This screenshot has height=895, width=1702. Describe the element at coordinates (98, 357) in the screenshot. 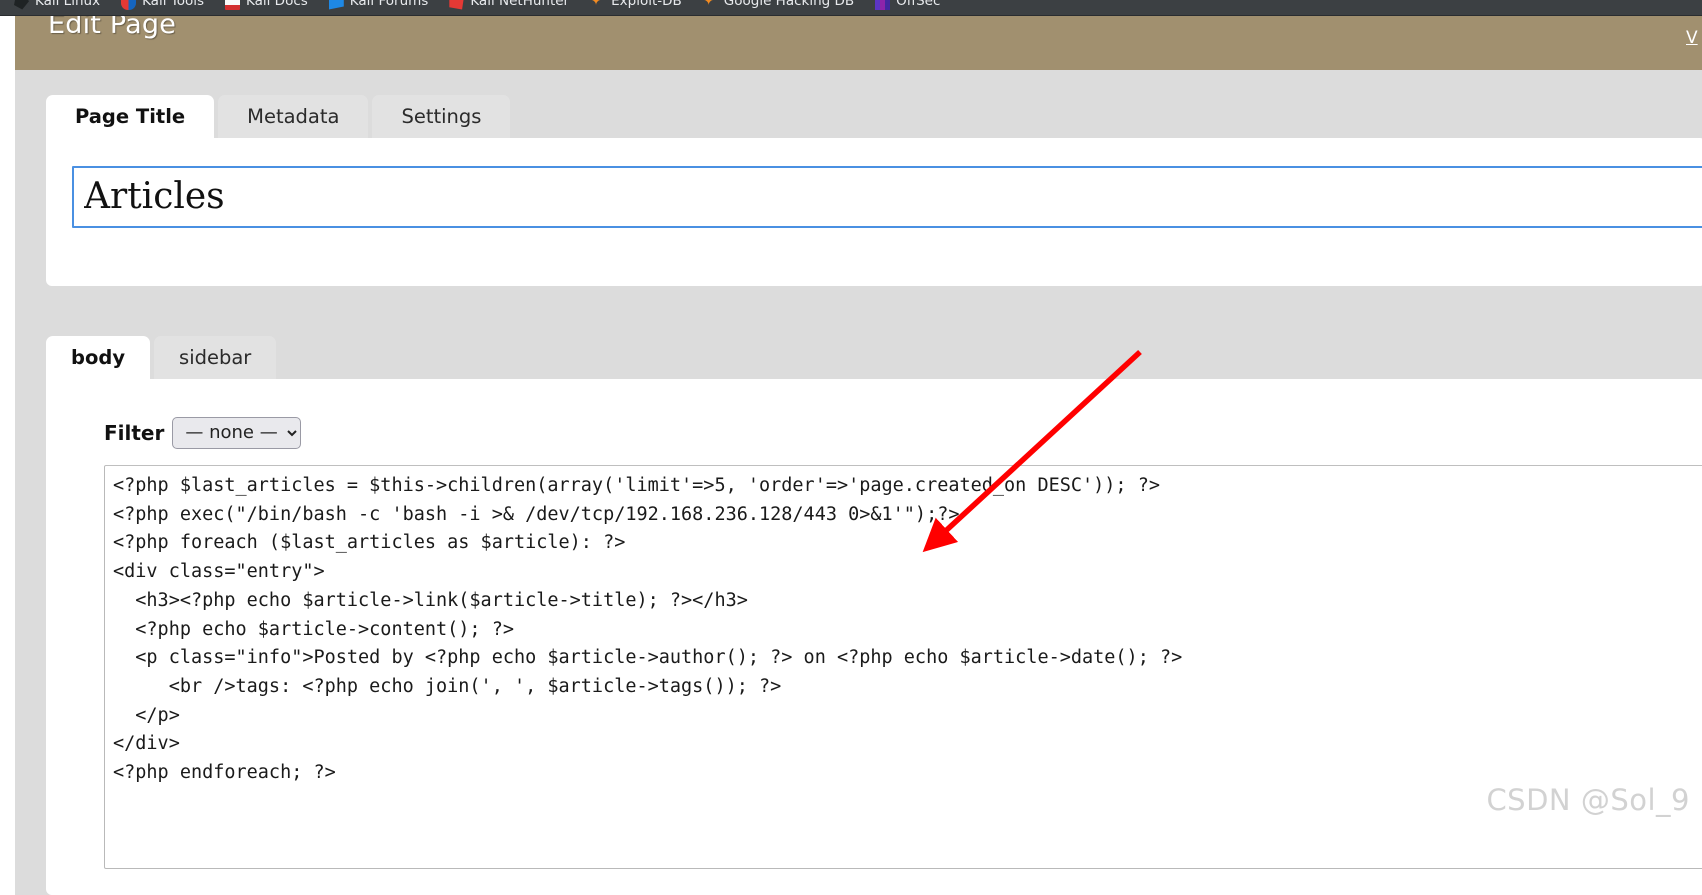

I see `tab-body: body` at that location.